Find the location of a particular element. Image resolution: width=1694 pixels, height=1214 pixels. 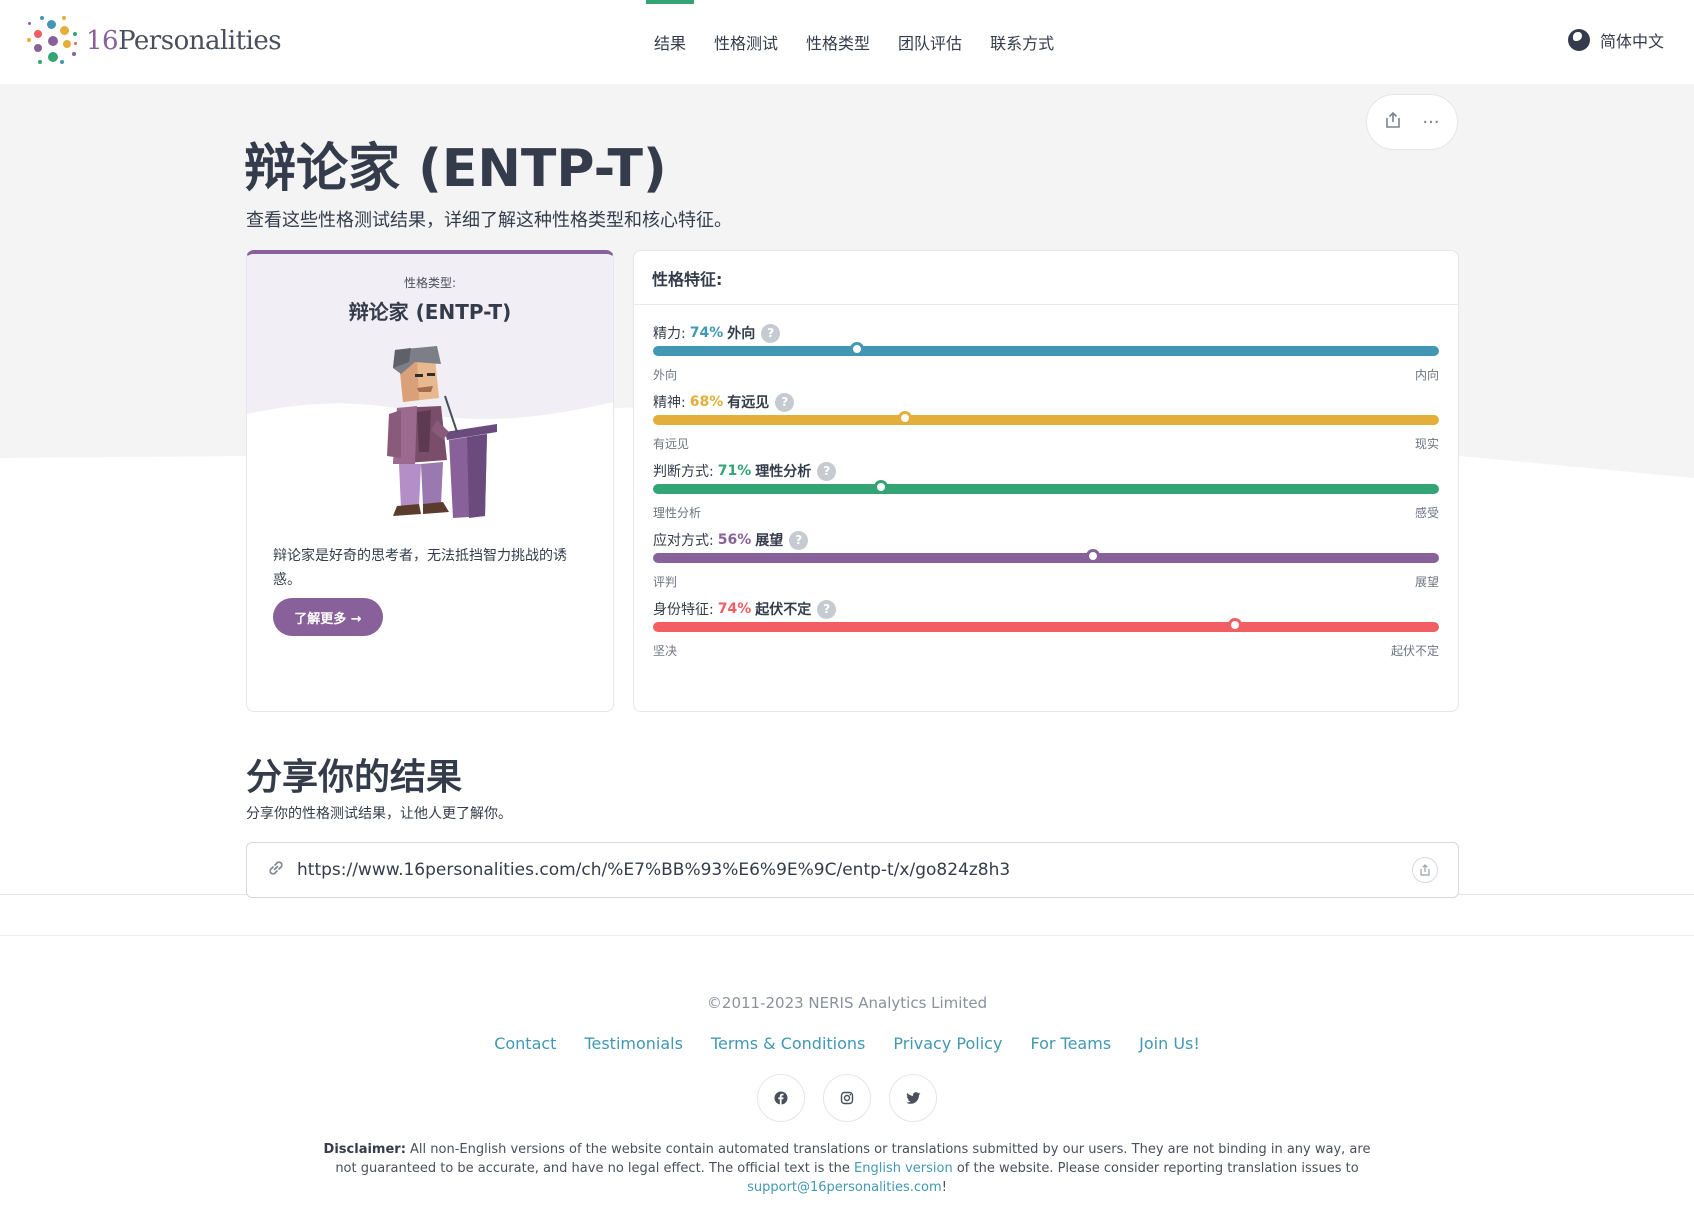

link-icon is located at coordinates (276, 870).